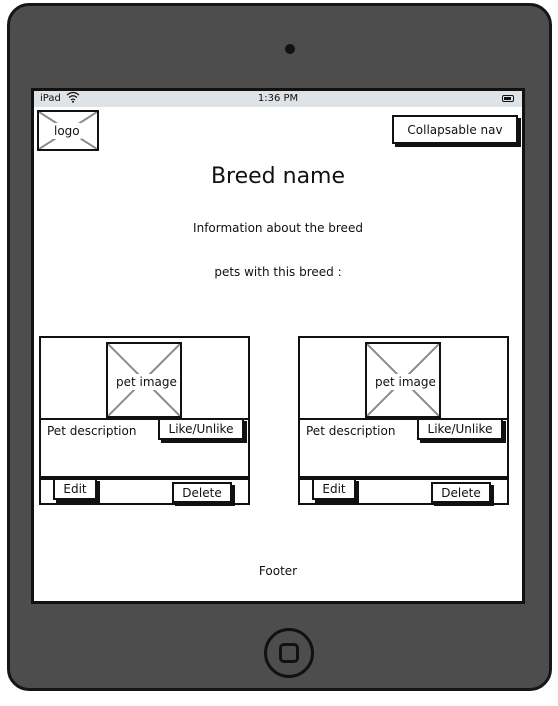  I want to click on logo-label: logo, so click(67, 131).